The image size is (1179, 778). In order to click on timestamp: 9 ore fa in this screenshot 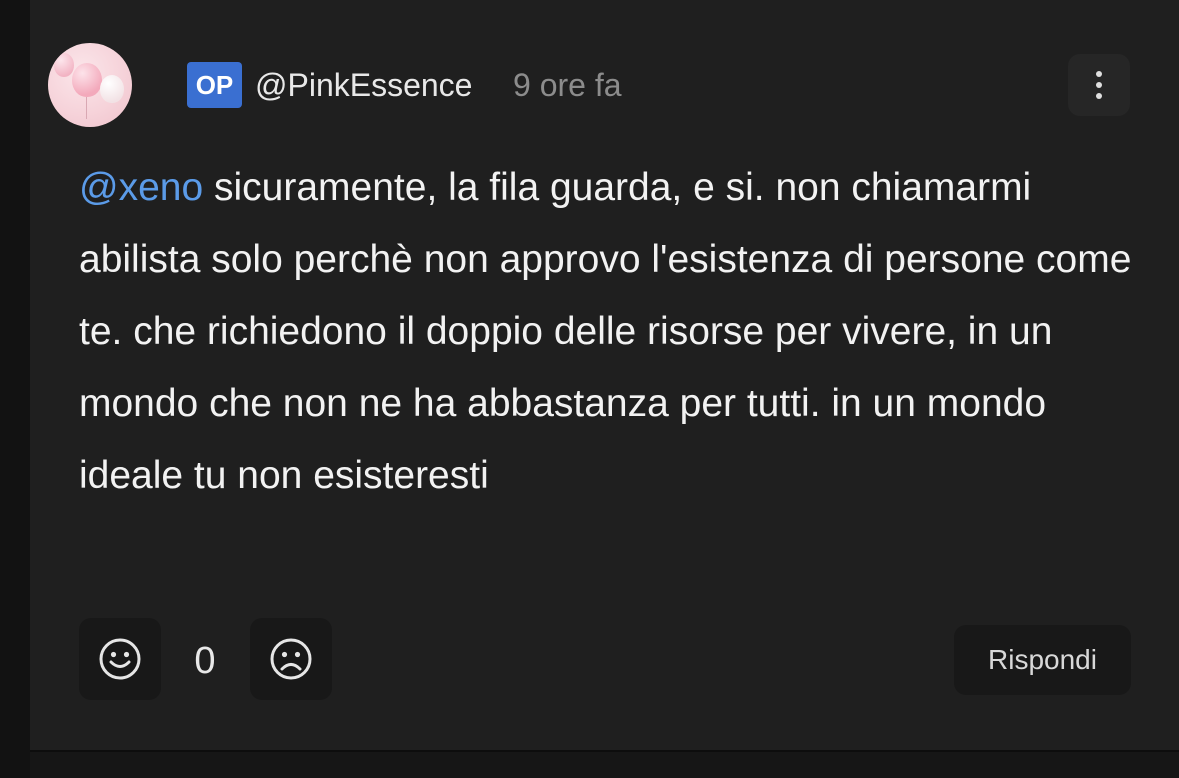, I will do `click(567, 85)`.